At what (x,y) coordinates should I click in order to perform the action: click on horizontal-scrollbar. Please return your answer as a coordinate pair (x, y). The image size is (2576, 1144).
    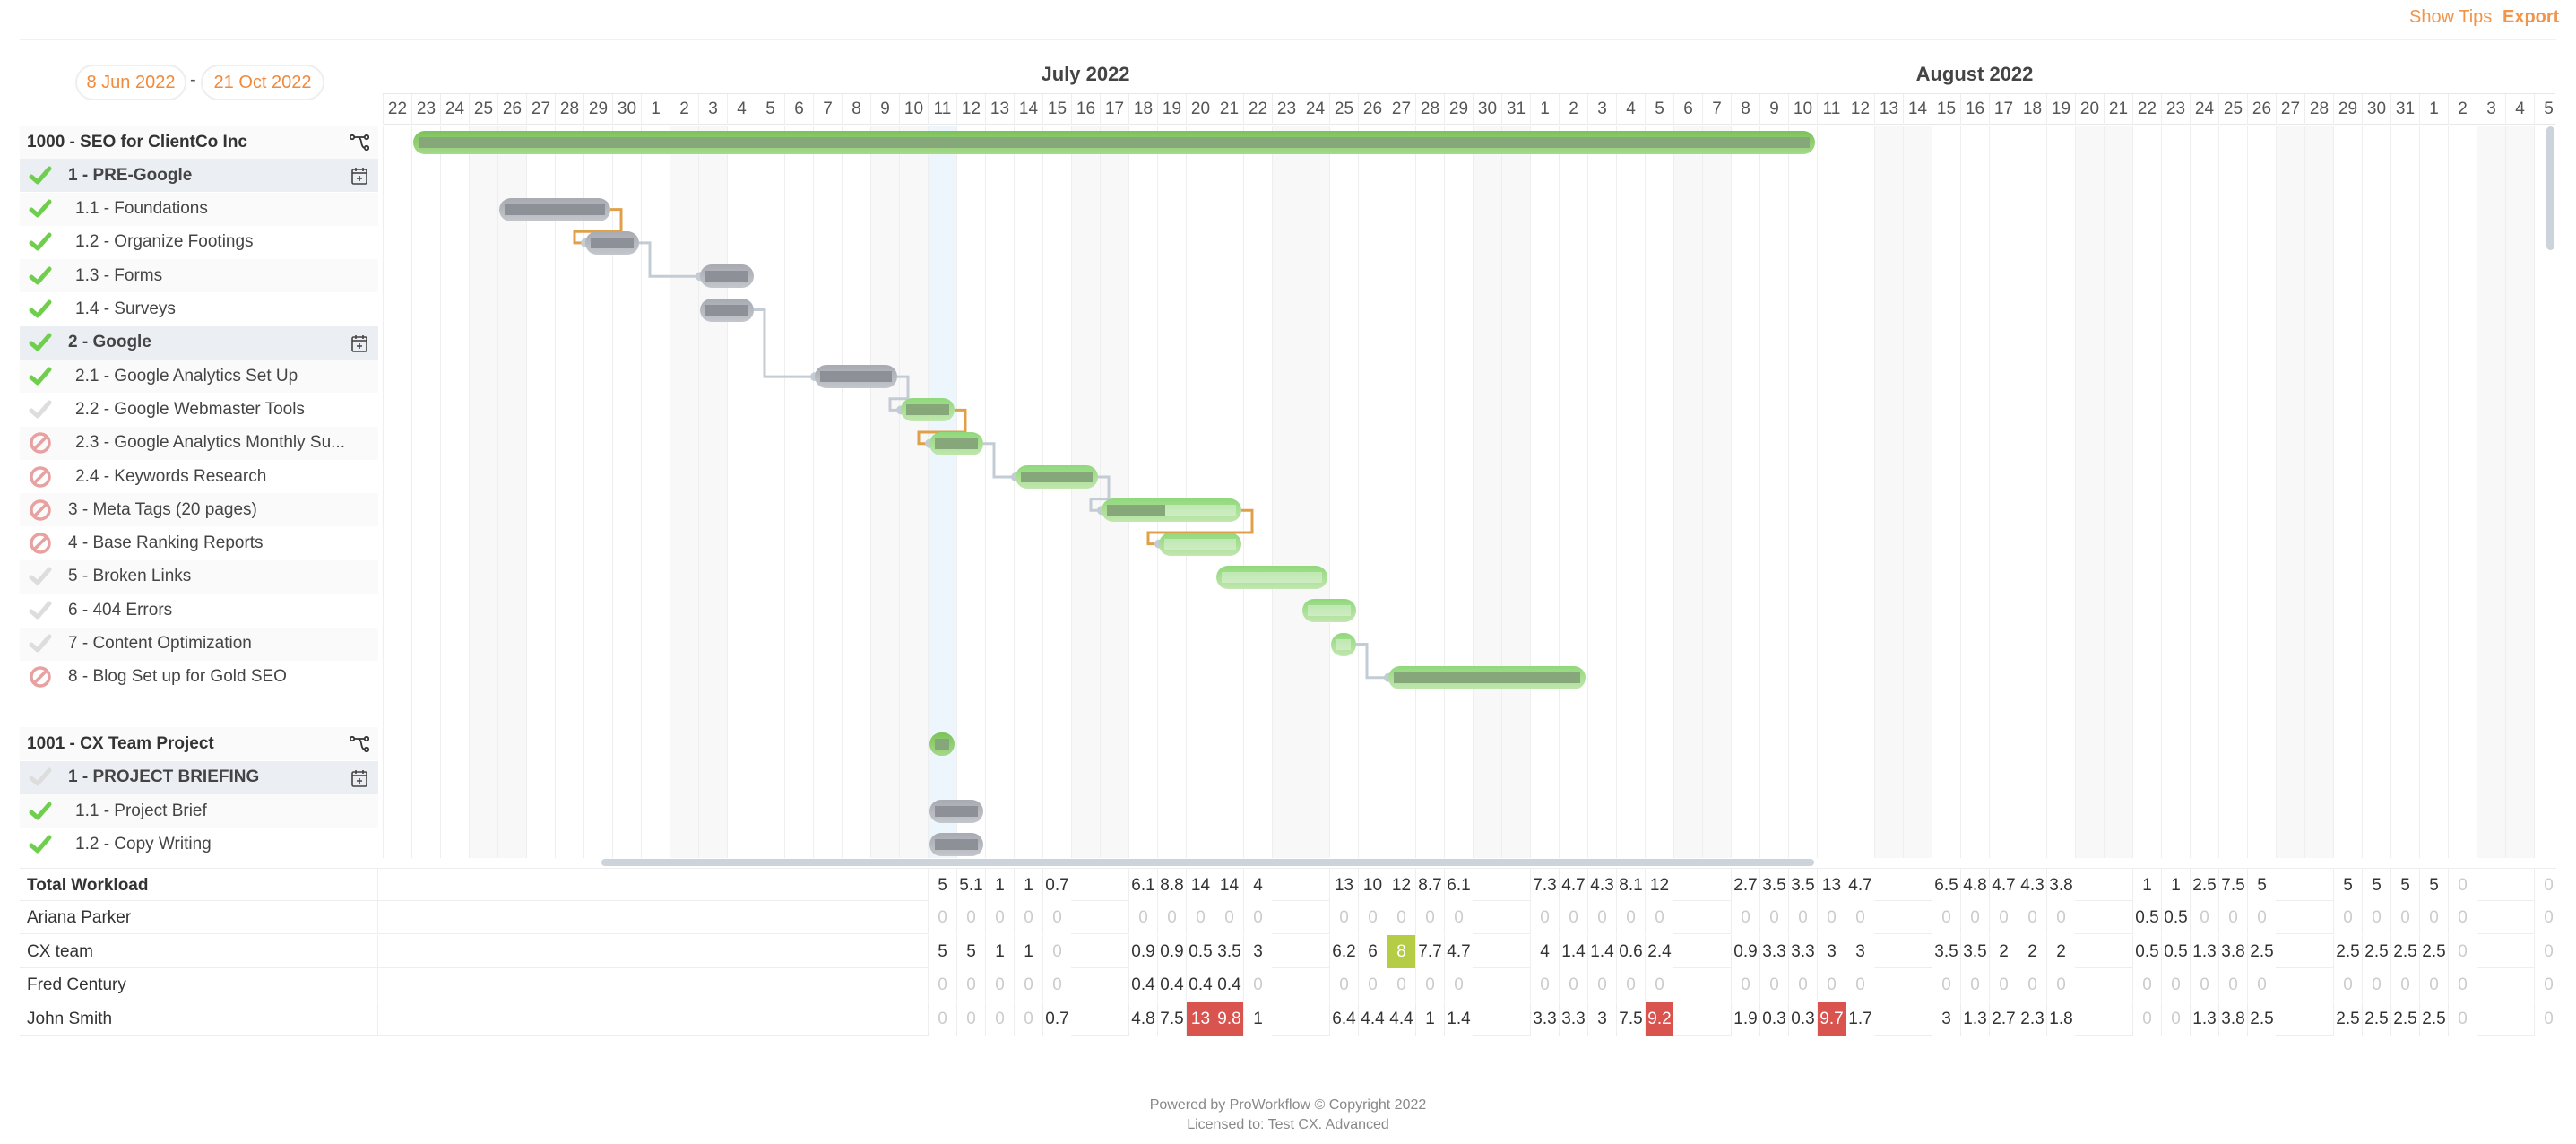
    Looking at the image, I should click on (1207, 863).